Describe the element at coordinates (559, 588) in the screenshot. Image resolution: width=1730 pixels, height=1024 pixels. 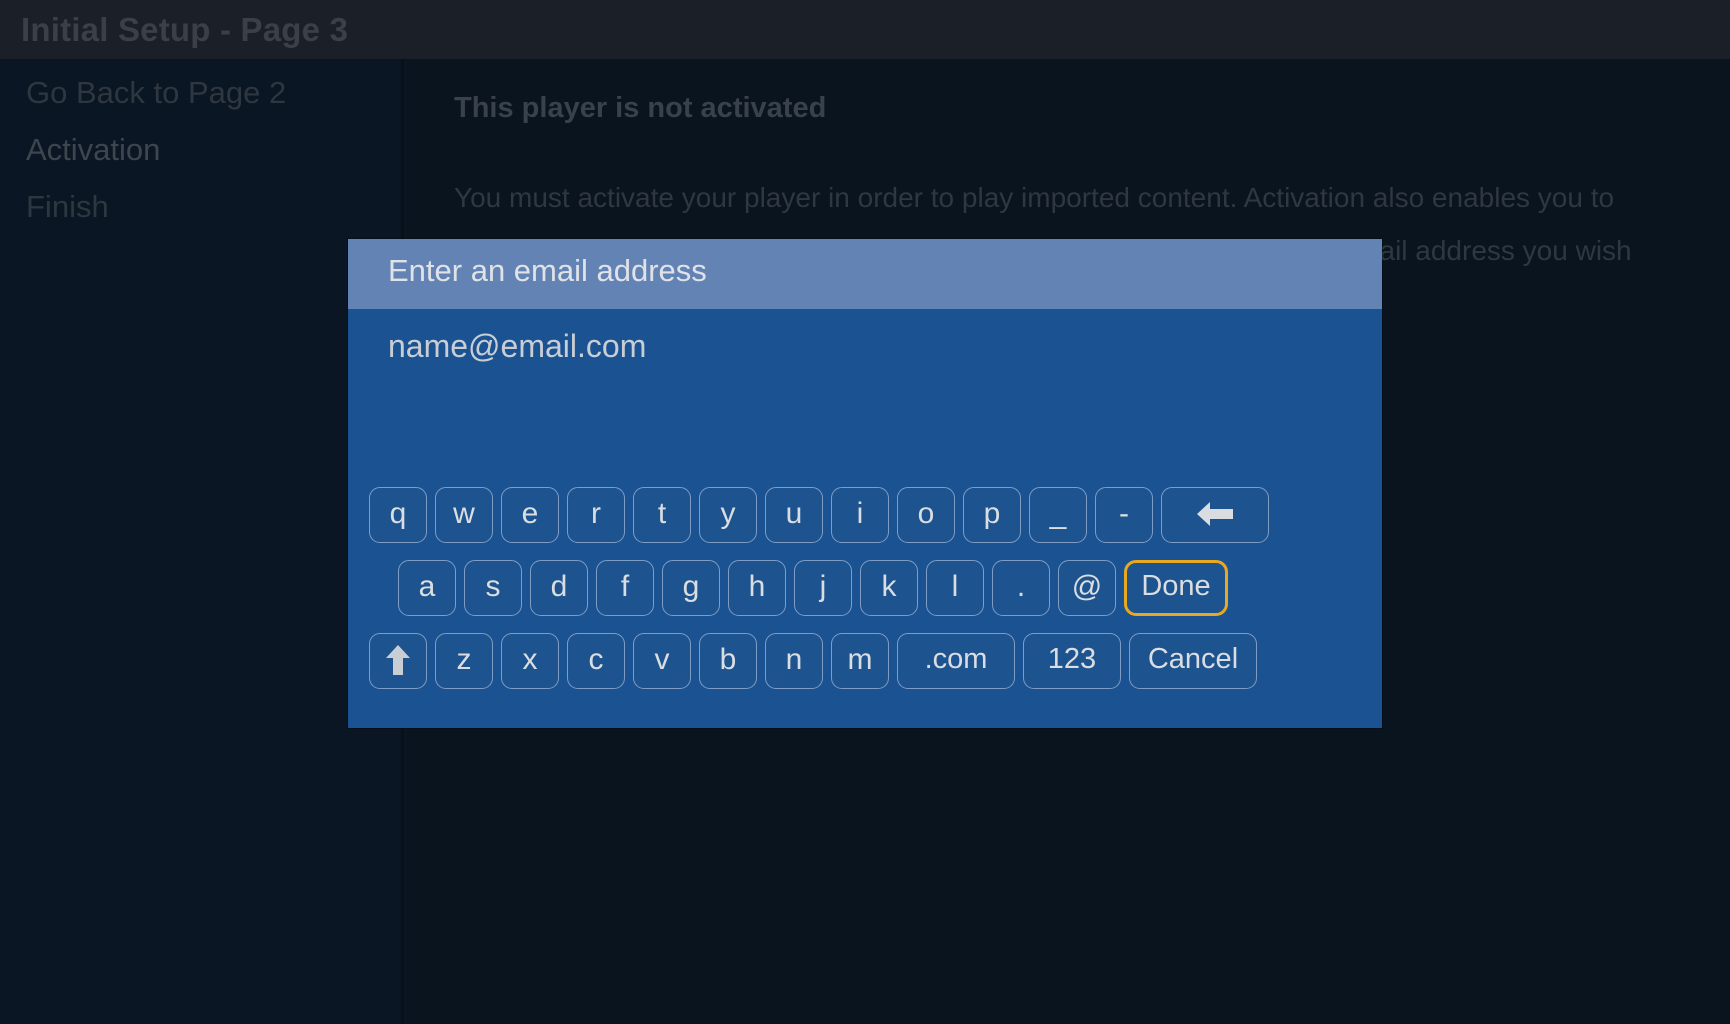
I see `key-d: d` at that location.